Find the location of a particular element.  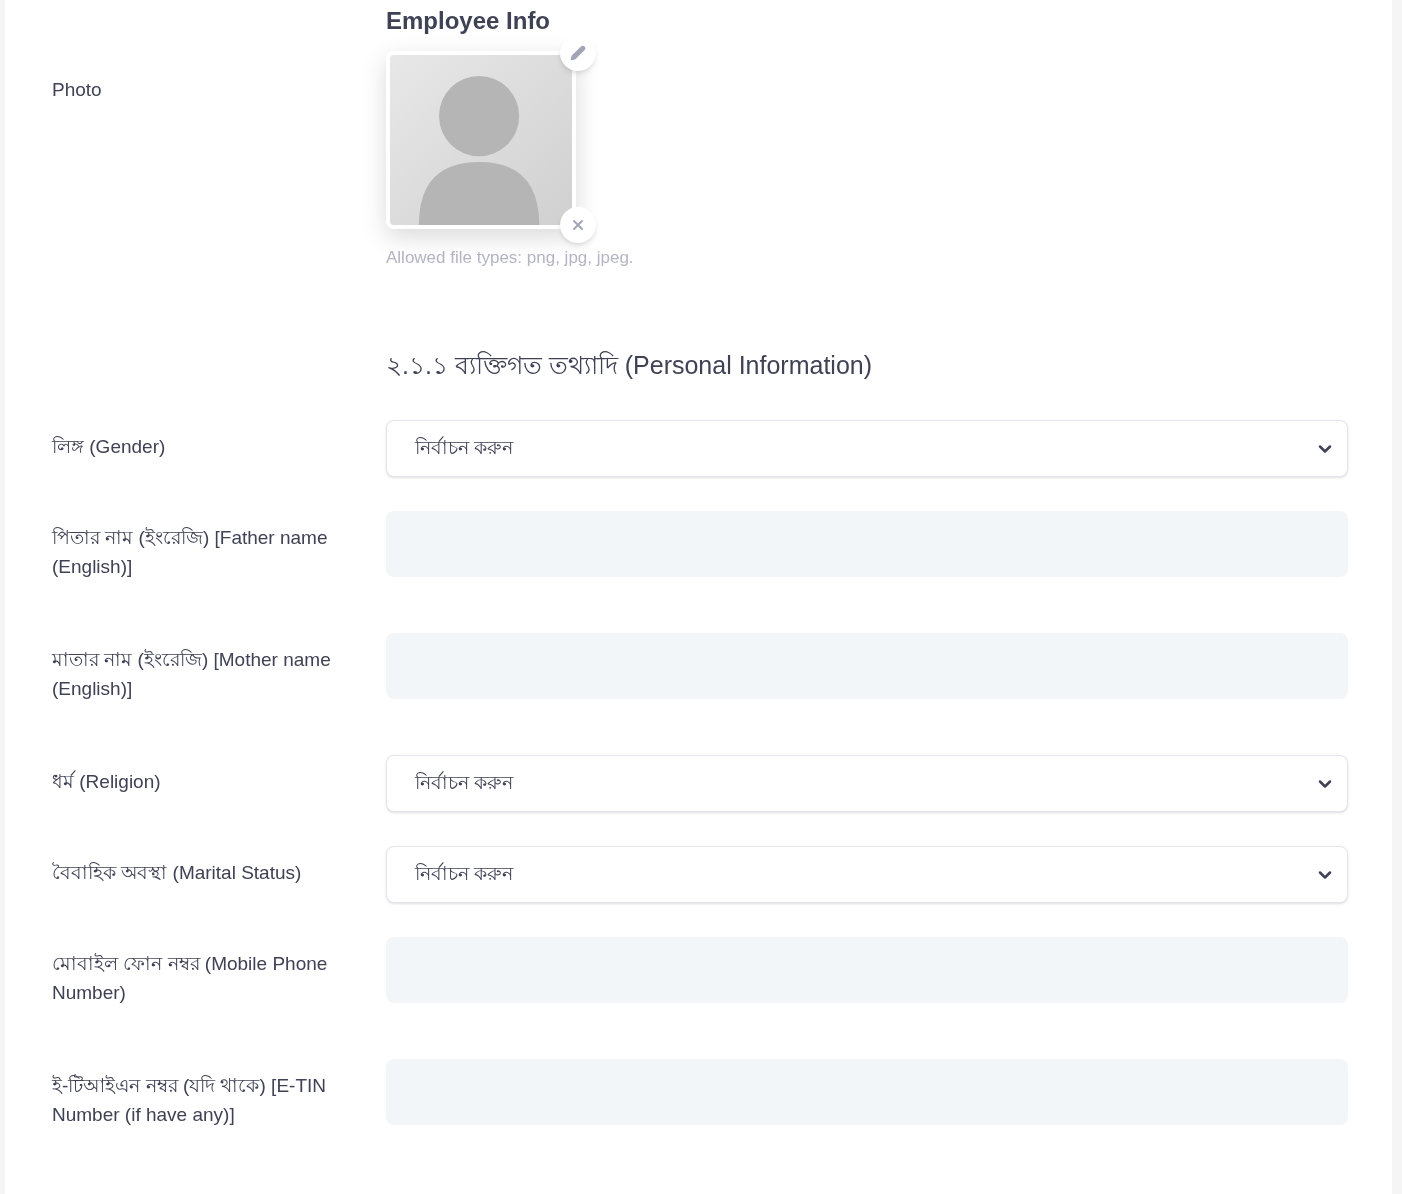

edit-photo-button is located at coordinates (578, 53).